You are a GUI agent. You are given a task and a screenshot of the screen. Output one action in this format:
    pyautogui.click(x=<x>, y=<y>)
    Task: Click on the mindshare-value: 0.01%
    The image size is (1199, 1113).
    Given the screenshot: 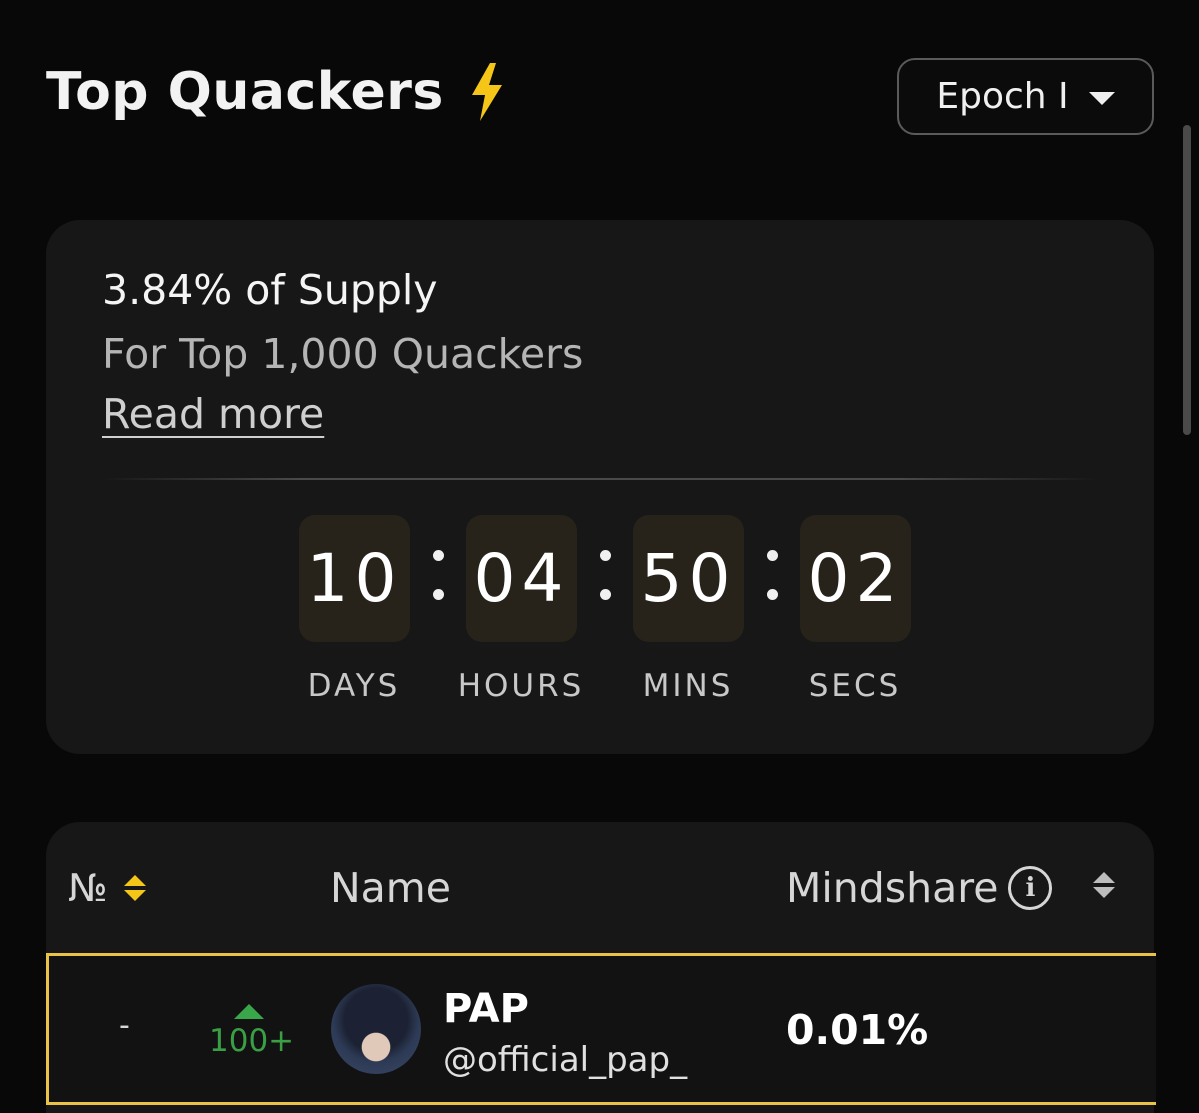 What is the action you would take?
    pyautogui.click(x=857, y=1030)
    